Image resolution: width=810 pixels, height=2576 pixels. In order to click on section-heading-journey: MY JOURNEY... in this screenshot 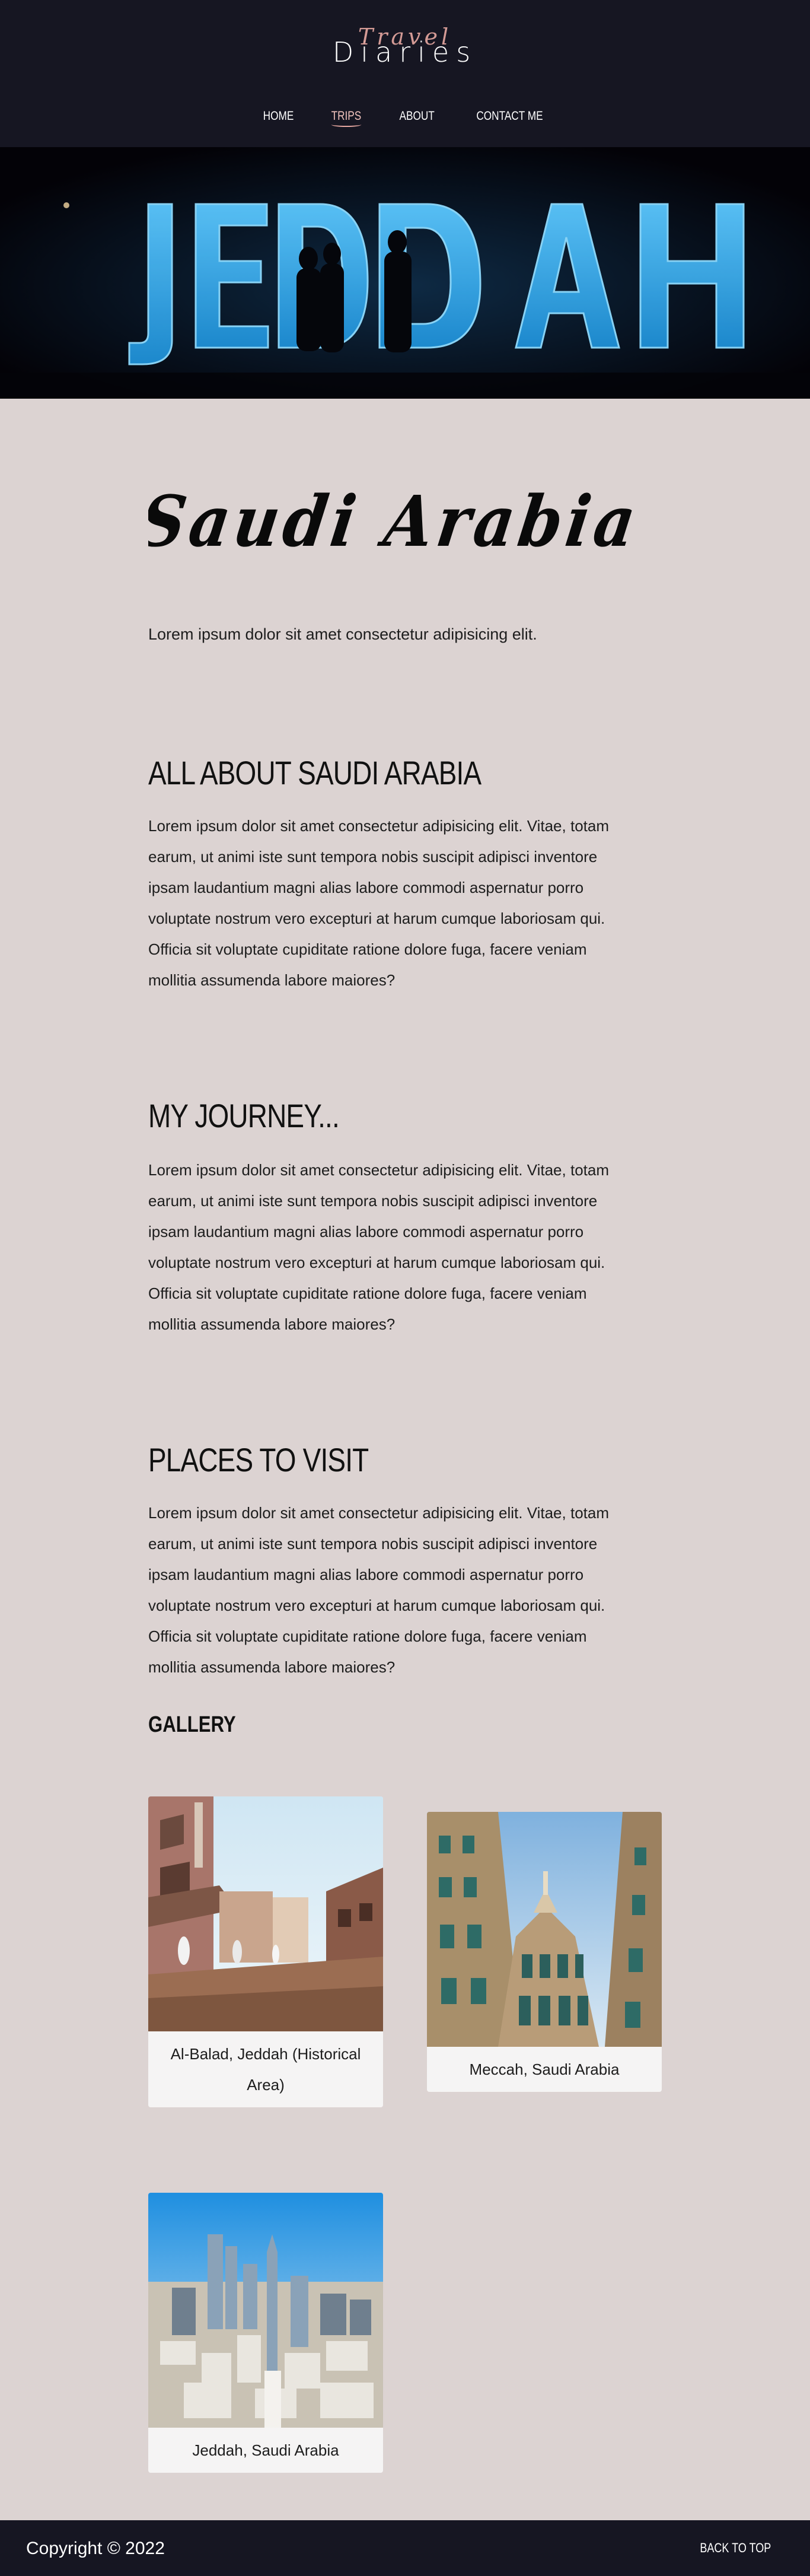, I will do `click(244, 1115)`.